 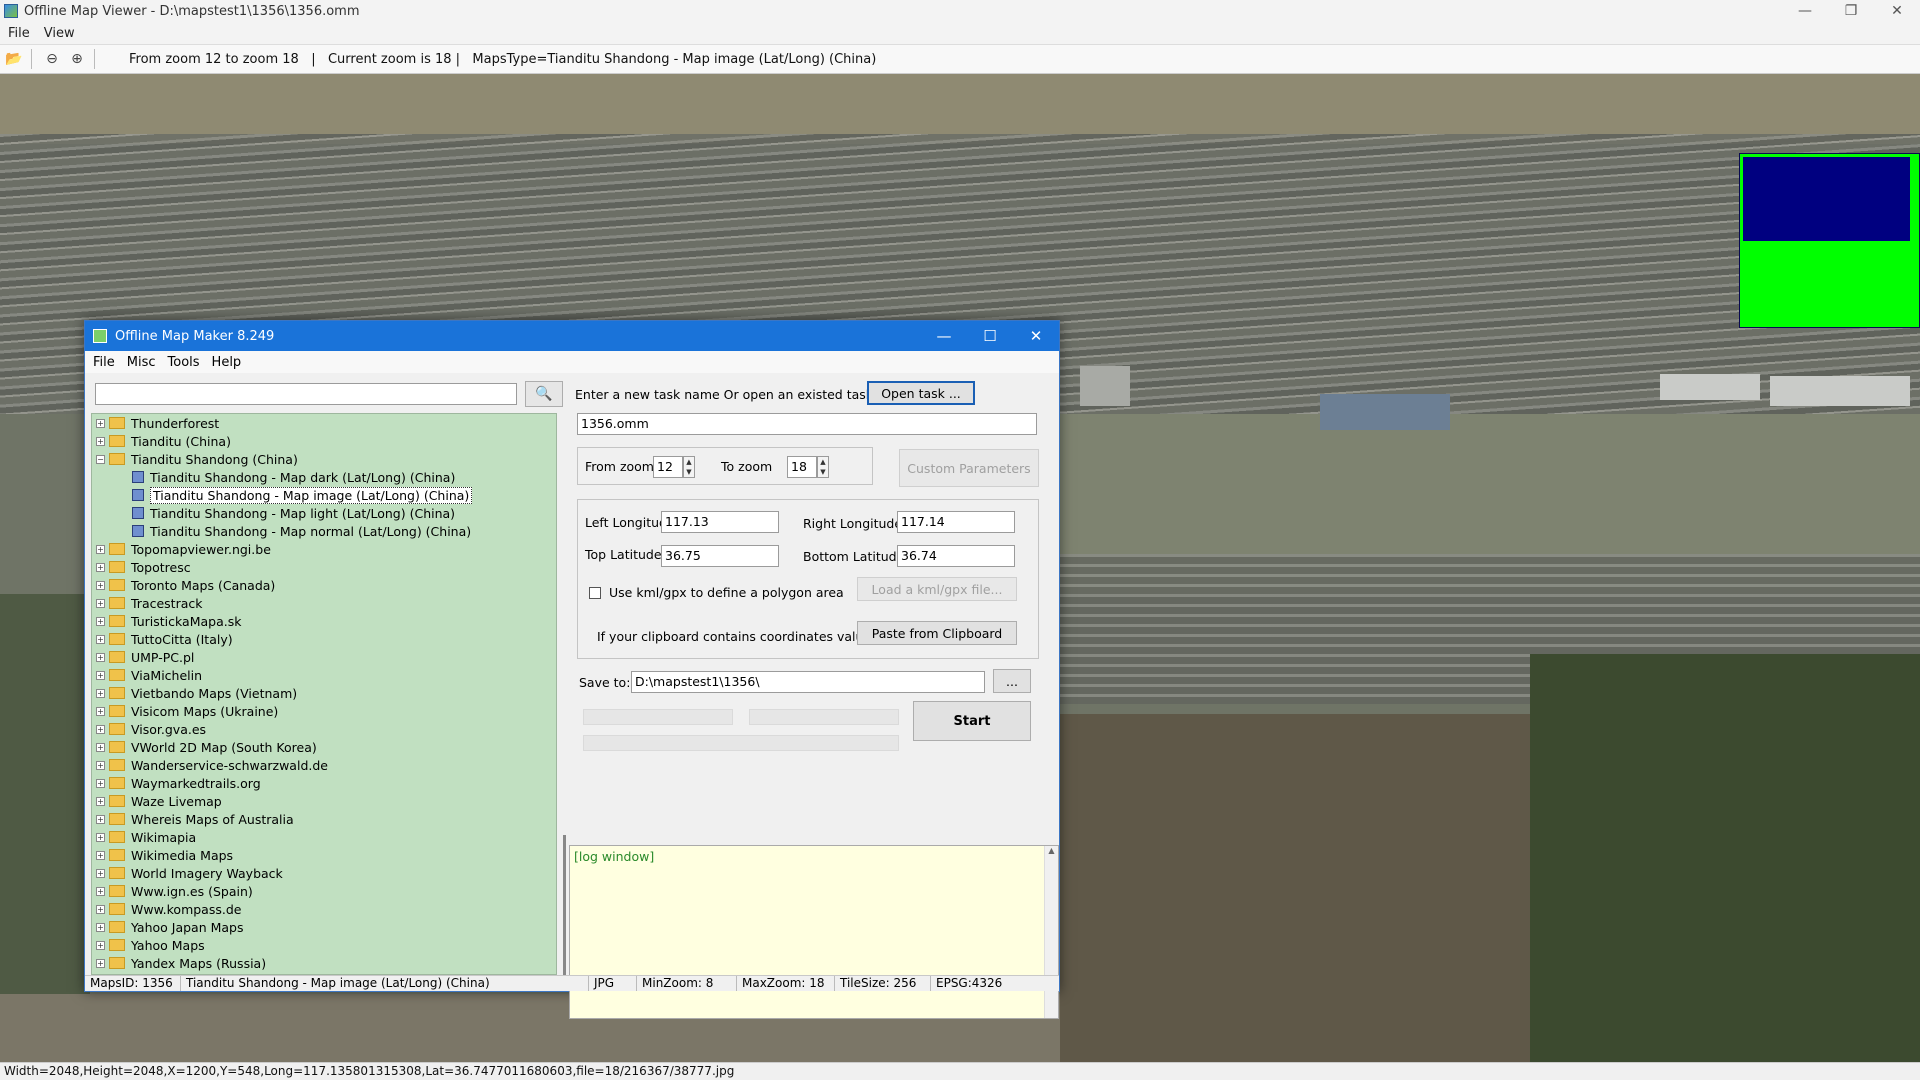 I want to click on log-scrollbar: ▲, so click(x=1051, y=932).